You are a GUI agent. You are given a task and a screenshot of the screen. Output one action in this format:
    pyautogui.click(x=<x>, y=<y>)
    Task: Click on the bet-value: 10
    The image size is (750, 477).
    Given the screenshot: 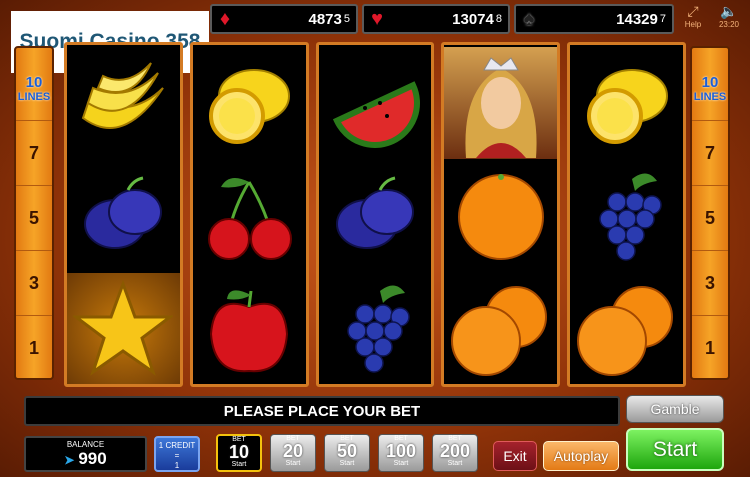 What is the action you would take?
    pyautogui.click(x=239, y=452)
    